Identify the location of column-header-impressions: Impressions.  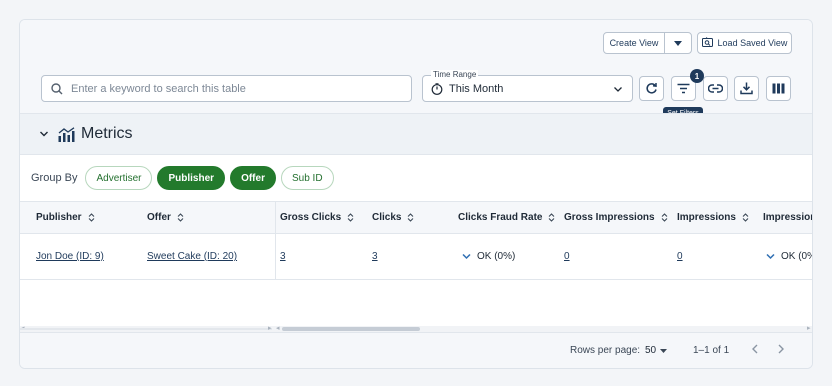
(713, 217).